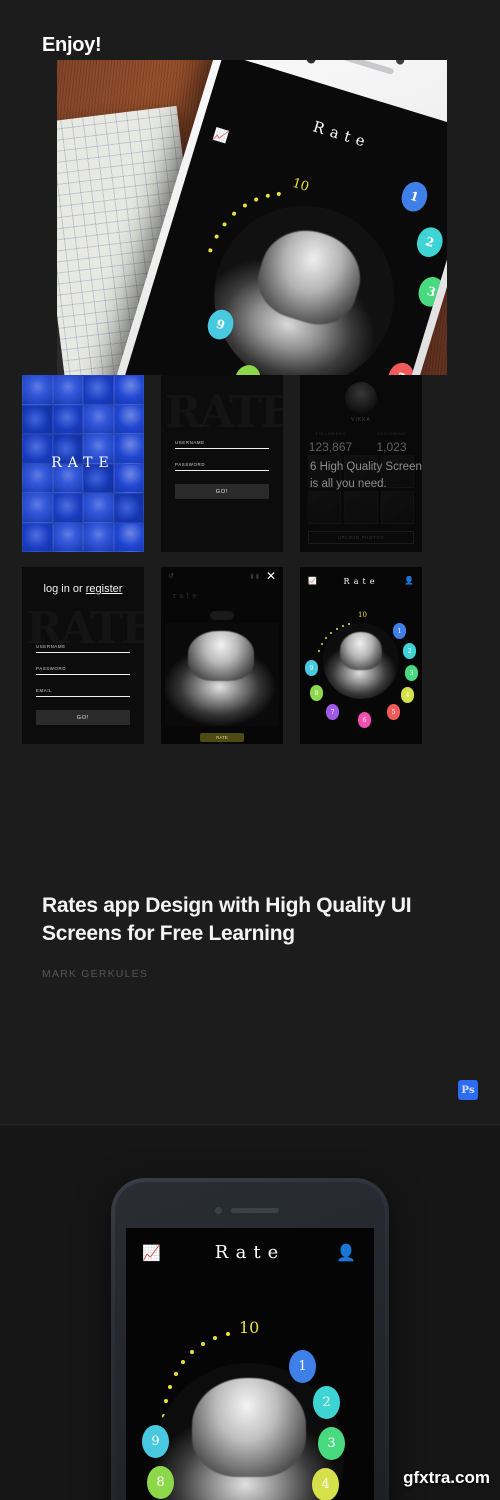  I want to click on viewer-topbar, so click(222, 575).